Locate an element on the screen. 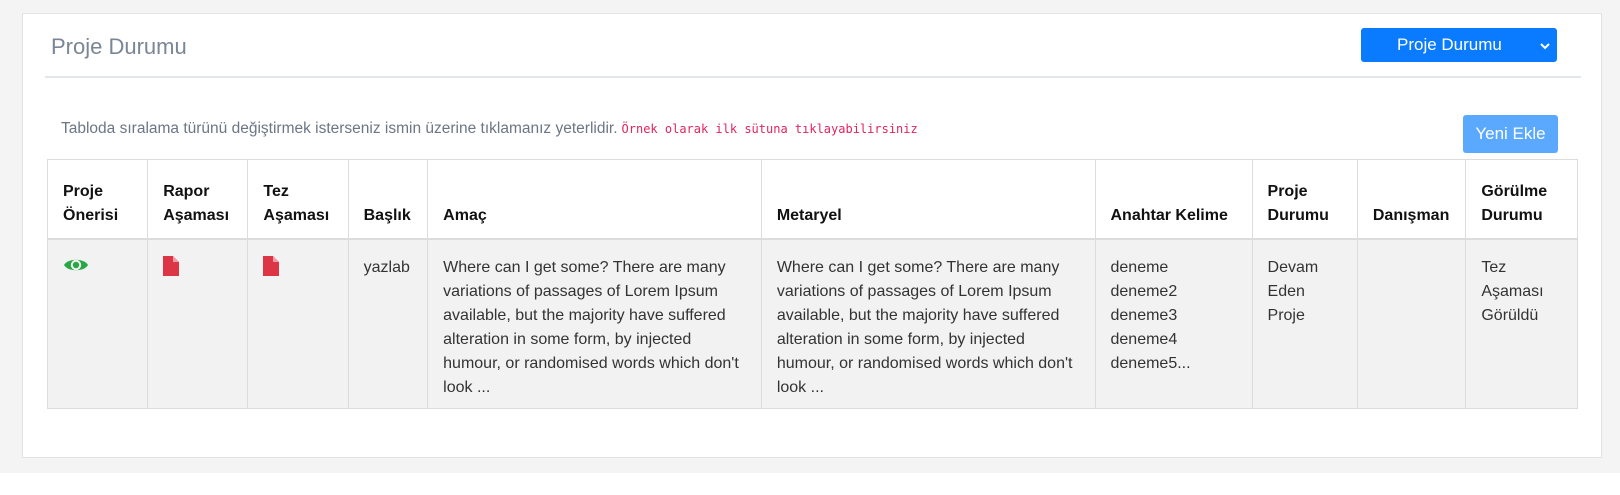 The width and height of the screenshot is (1620, 495). cell-seen-status: Tez Aşaması Görüldü is located at coordinates (1521, 323).